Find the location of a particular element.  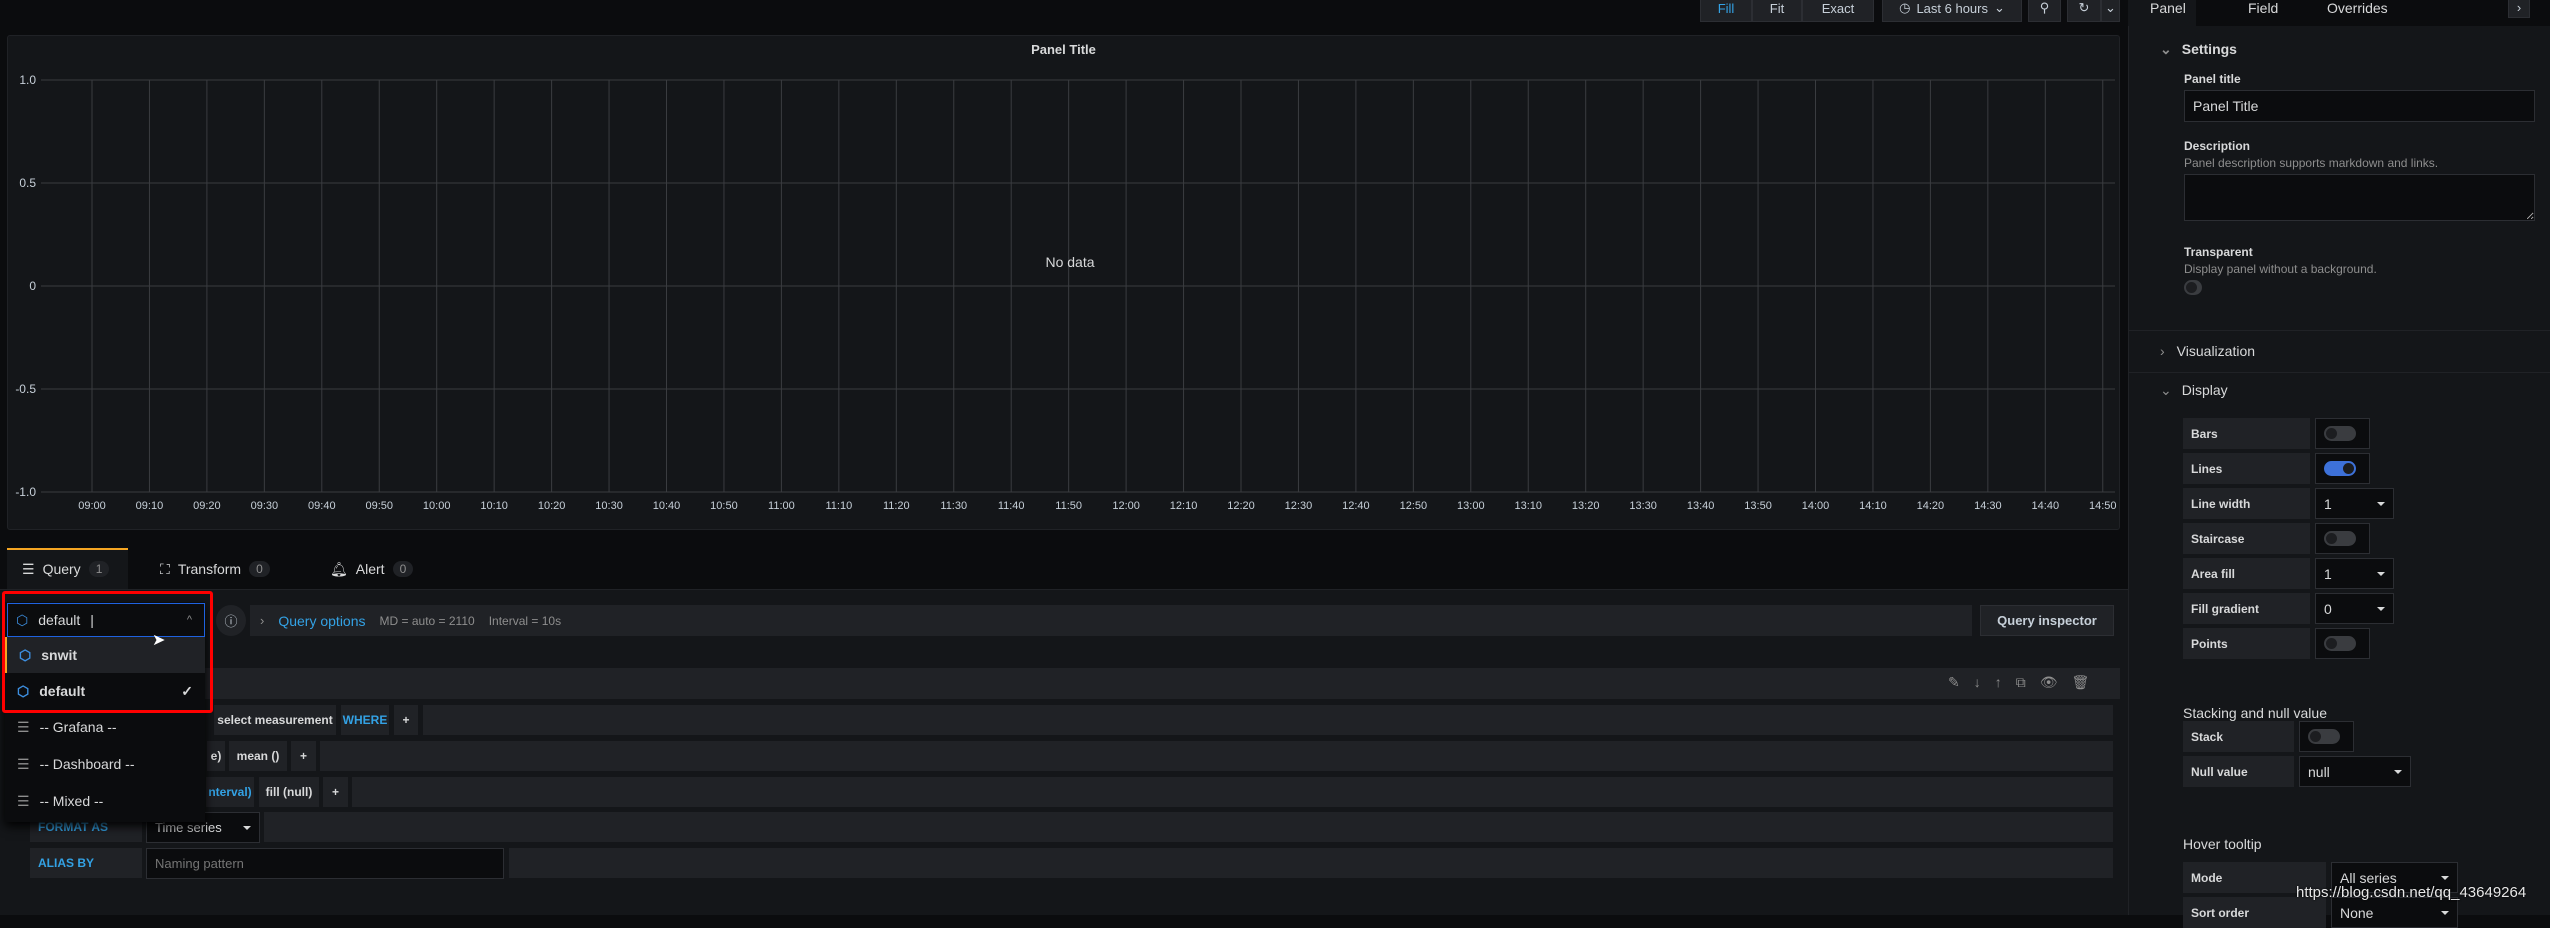

field-value-segment: e) is located at coordinates (216, 756).